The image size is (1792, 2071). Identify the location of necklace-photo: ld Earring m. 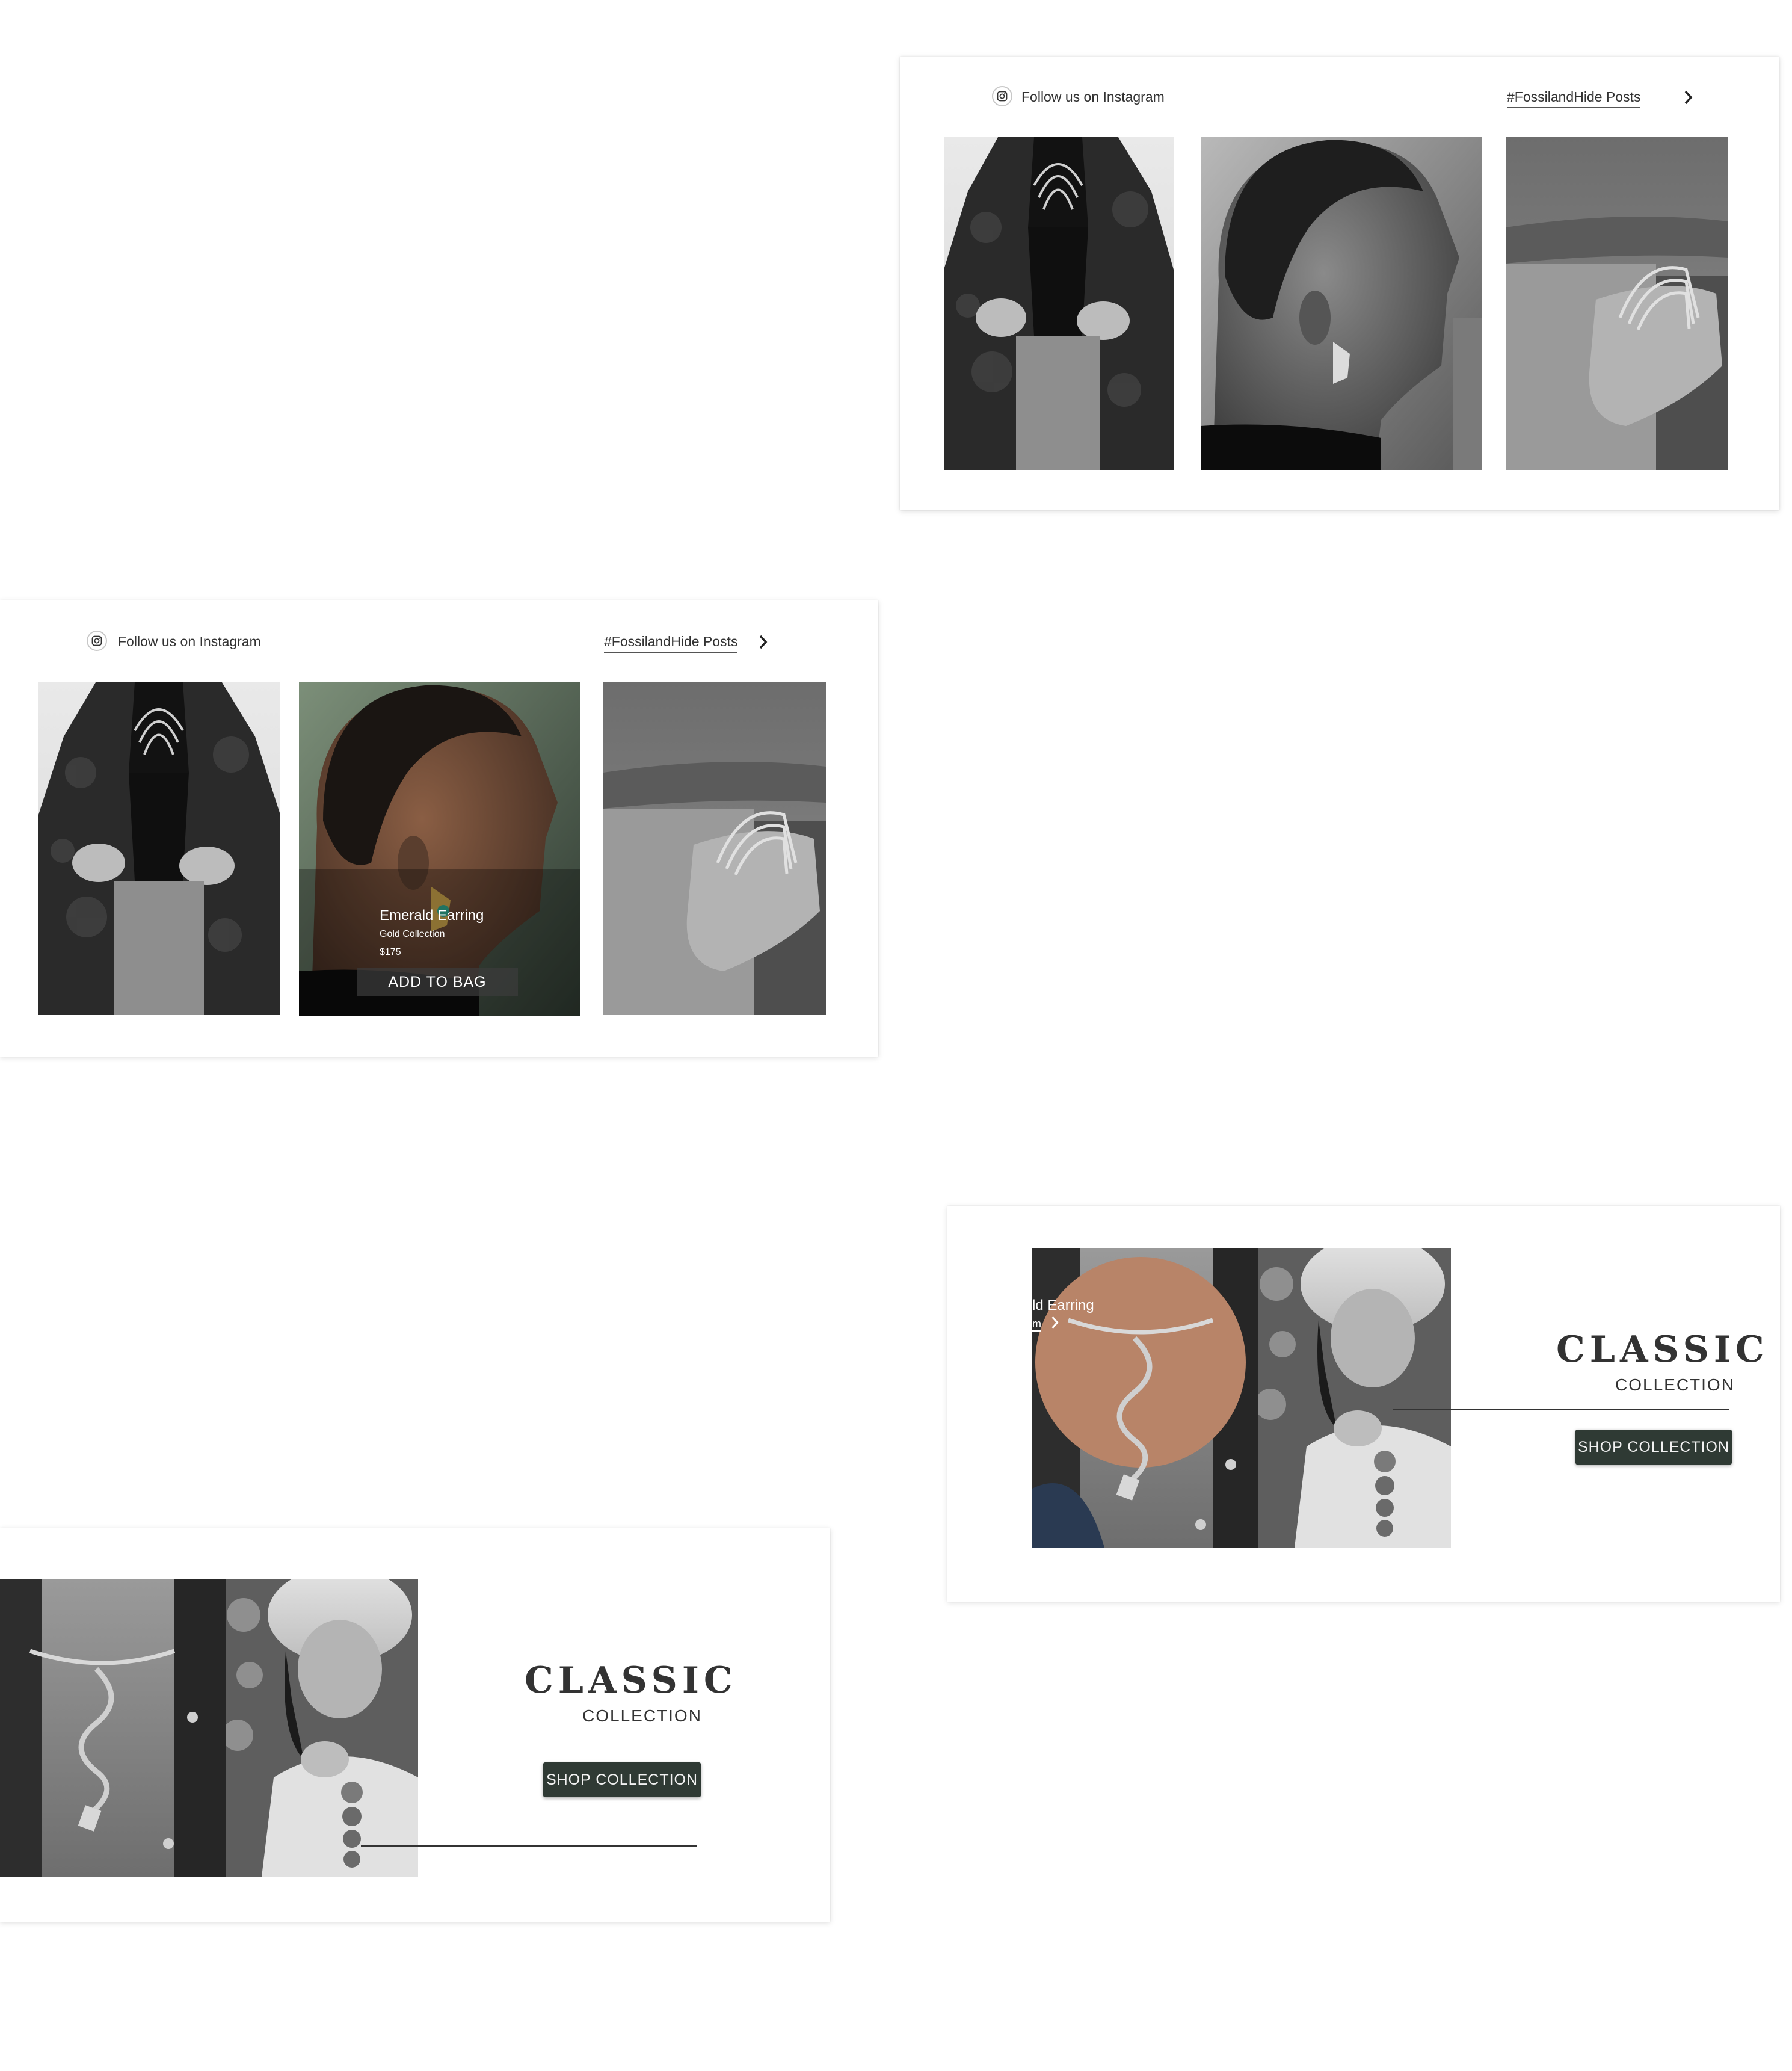
(1145, 1398).